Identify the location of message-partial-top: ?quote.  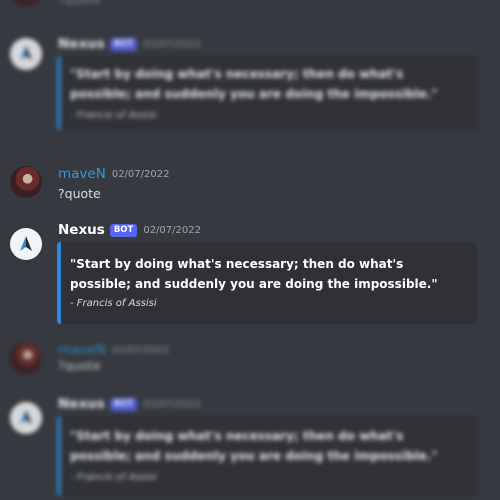
(250, 6).